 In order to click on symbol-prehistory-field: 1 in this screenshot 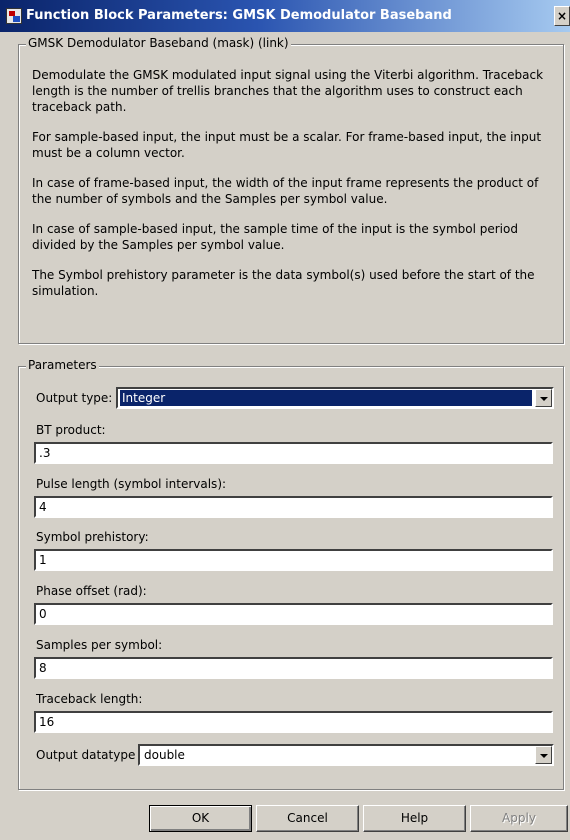, I will do `click(293, 560)`.